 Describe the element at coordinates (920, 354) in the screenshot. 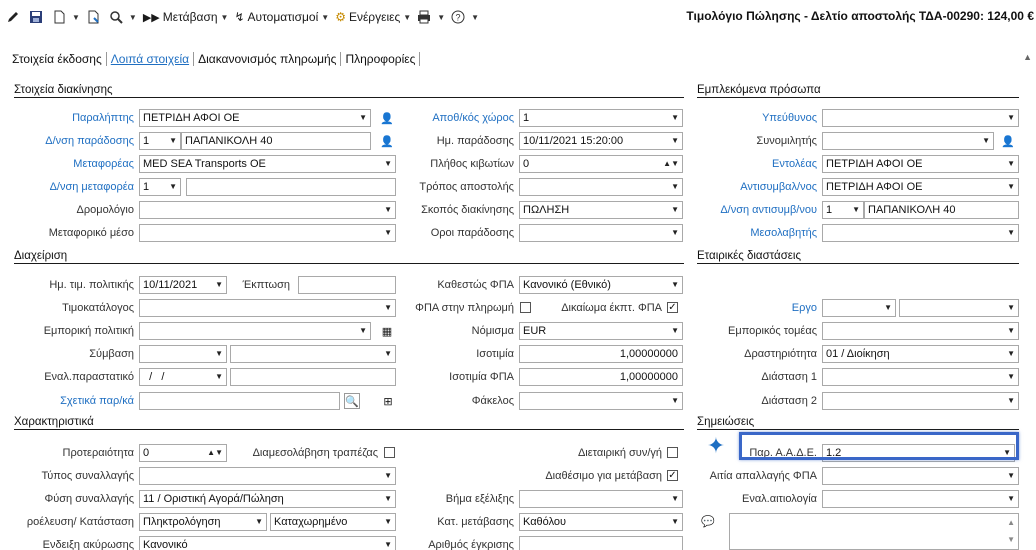

I see `drastiriotita-field: 01 / Διοίκηση ▼` at that location.